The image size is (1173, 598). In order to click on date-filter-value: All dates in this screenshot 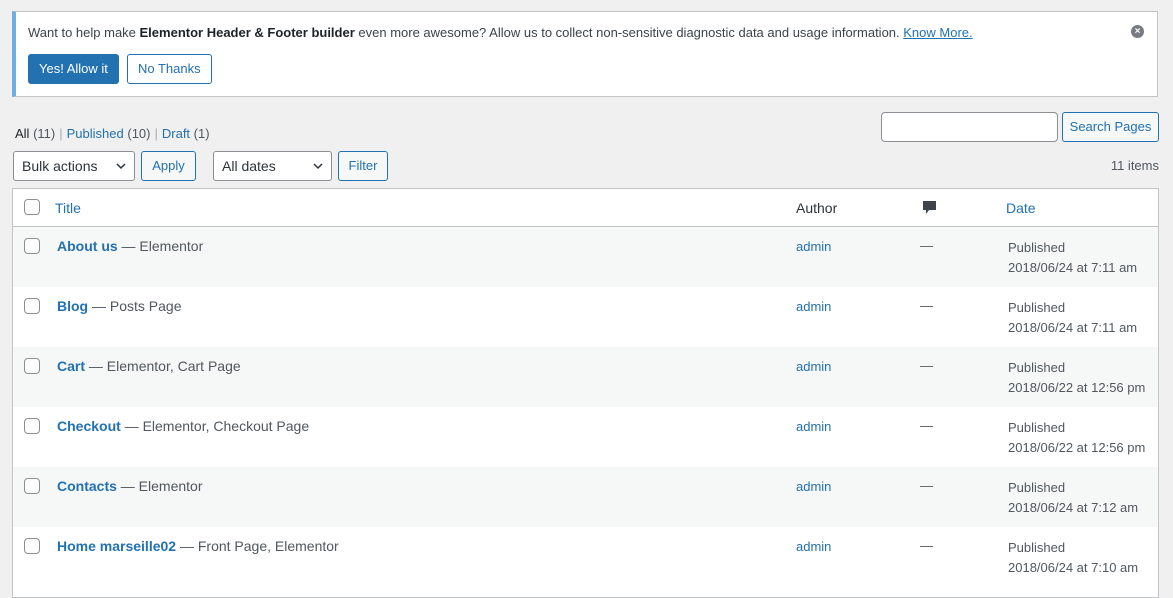, I will do `click(249, 166)`.